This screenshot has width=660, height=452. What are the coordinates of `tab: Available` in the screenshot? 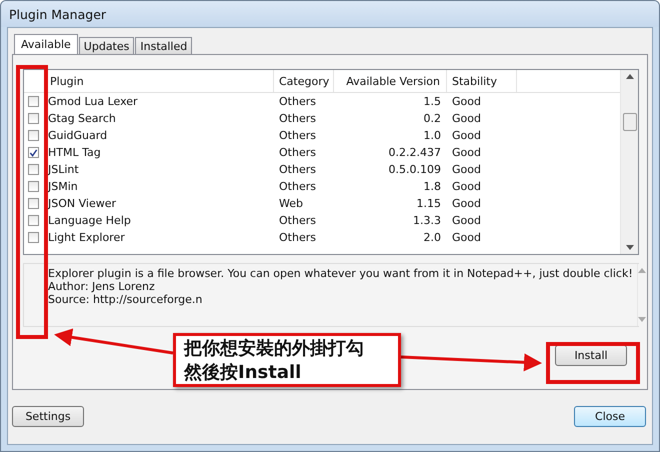 It's located at (46, 44).